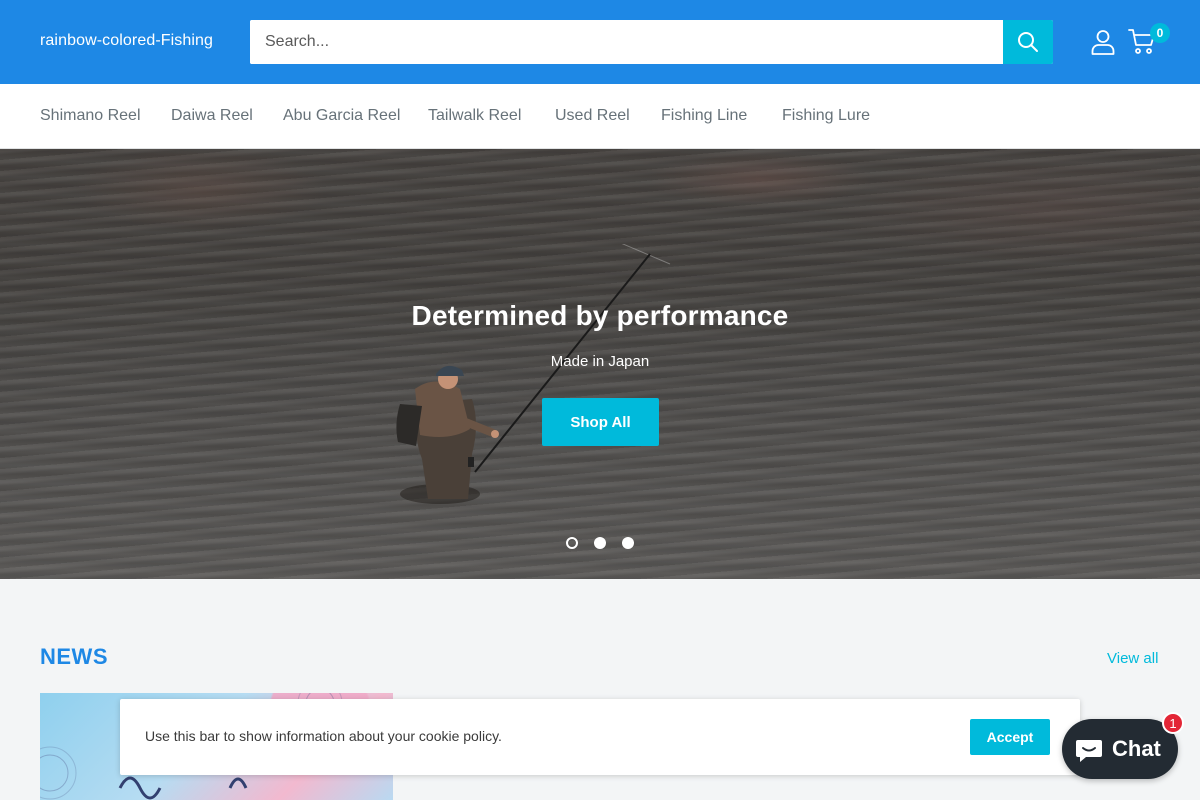 The image size is (1200, 800). What do you see at coordinates (1160, 33) in the screenshot?
I see `cart-count-badge: 0` at bounding box center [1160, 33].